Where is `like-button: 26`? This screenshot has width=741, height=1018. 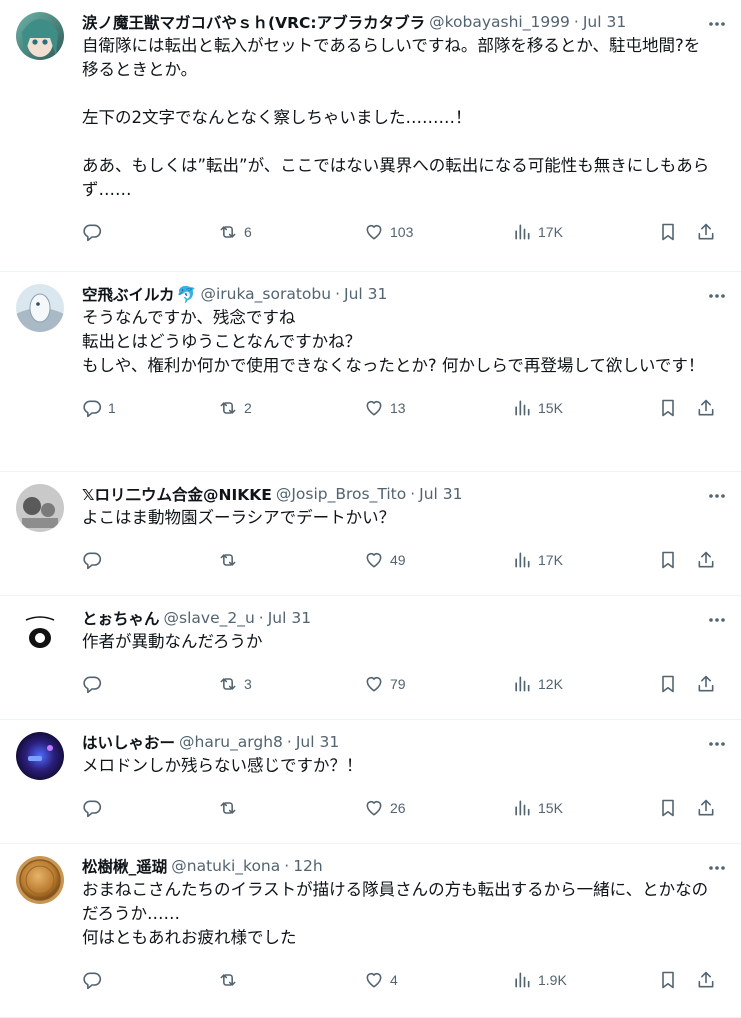
like-button: 26 is located at coordinates (385, 808).